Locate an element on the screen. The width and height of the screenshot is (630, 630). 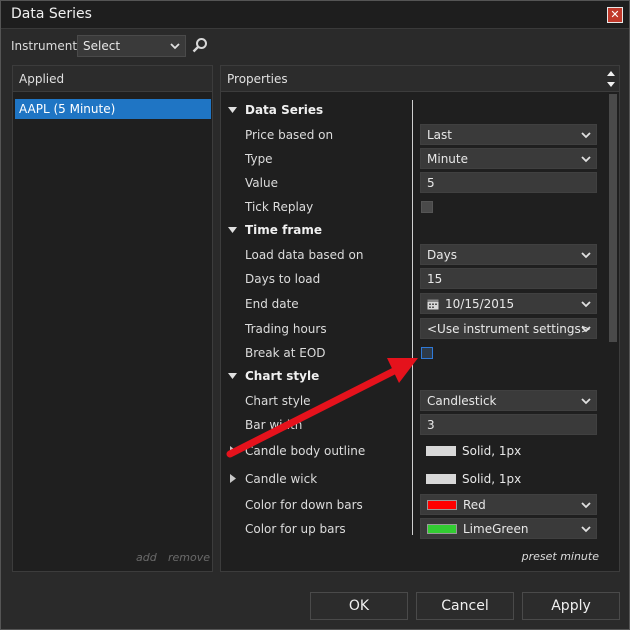
title-bar: Data Series ✕ is located at coordinates (315, 15).